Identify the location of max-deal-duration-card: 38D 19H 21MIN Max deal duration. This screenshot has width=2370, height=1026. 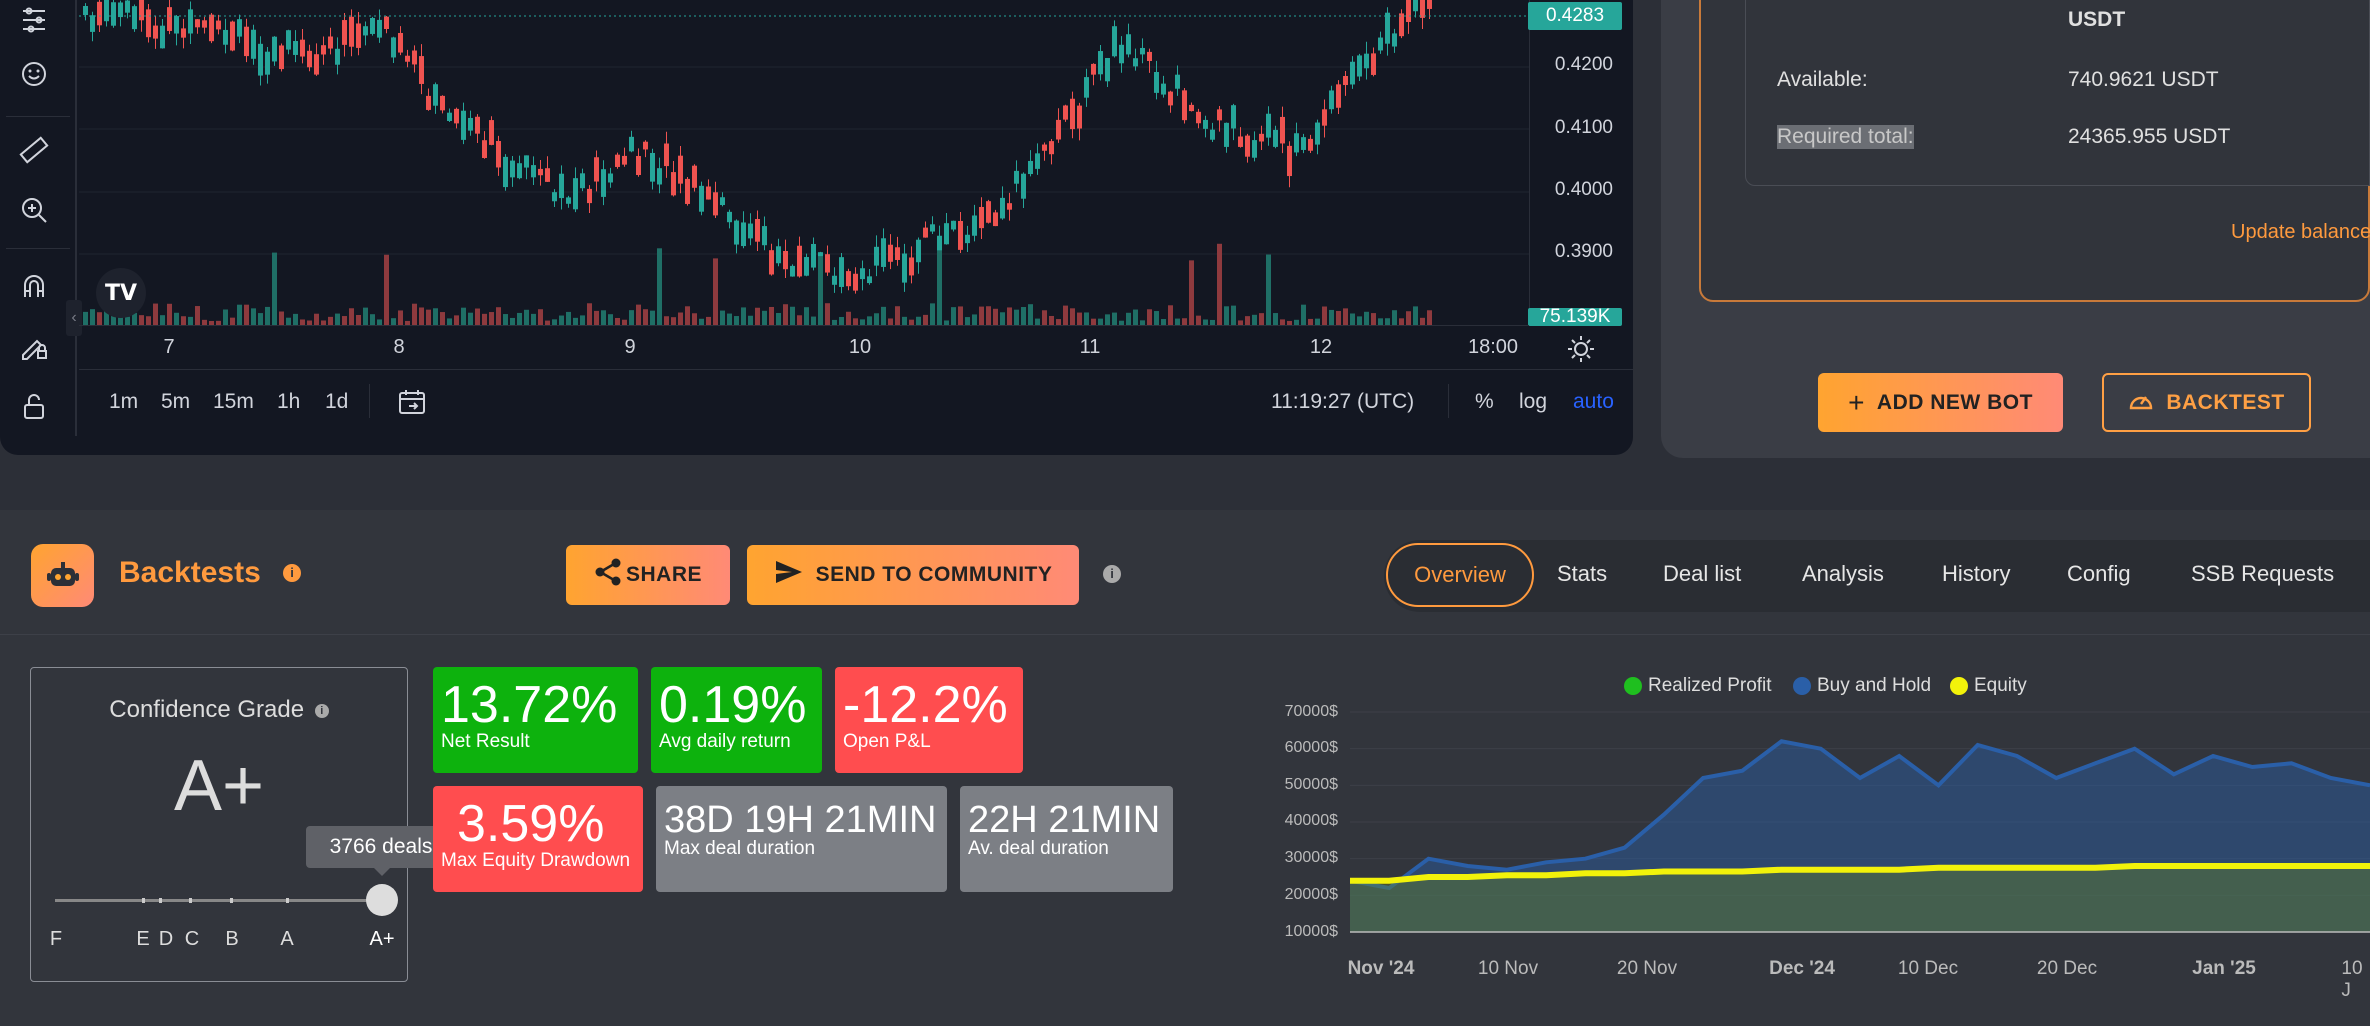
(801, 839).